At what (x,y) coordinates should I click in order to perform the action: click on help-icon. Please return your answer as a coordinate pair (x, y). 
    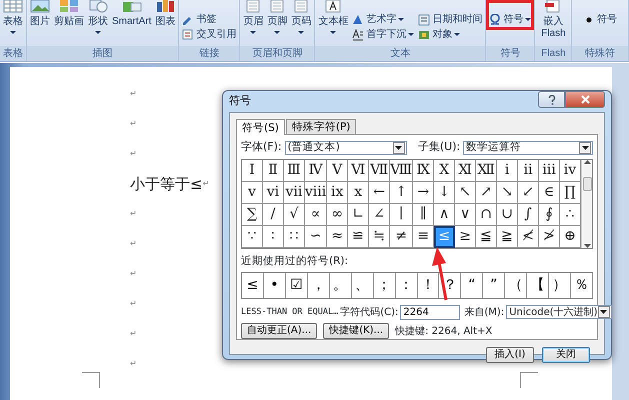
    Looking at the image, I should click on (552, 99).